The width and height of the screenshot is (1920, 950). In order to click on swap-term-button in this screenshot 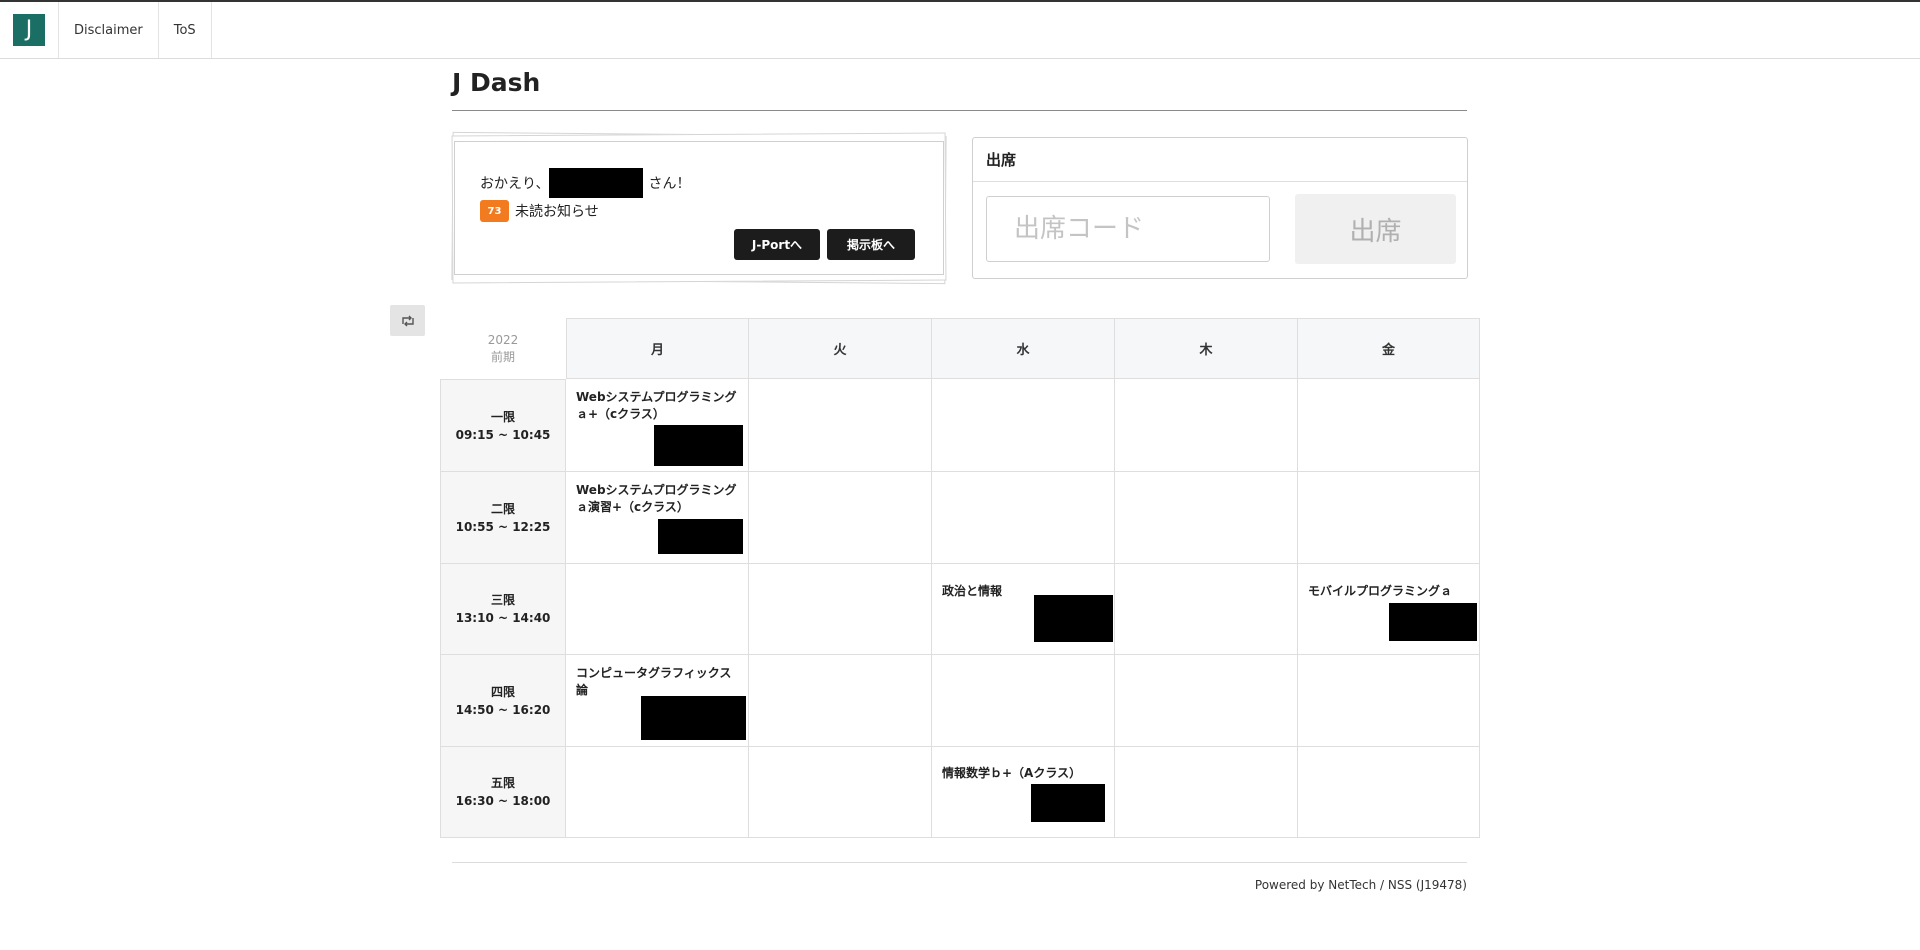, I will do `click(407, 320)`.